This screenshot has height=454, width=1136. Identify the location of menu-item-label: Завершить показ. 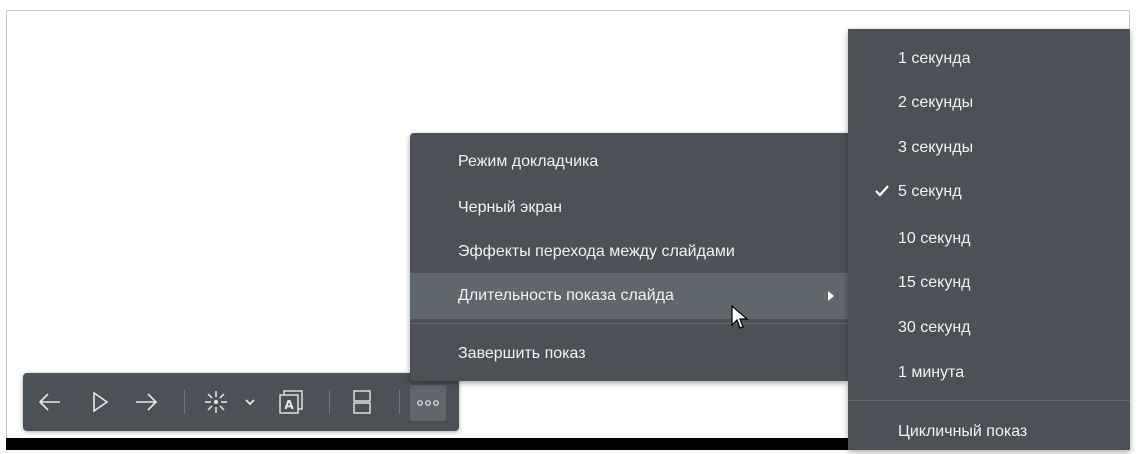
(522, 353).